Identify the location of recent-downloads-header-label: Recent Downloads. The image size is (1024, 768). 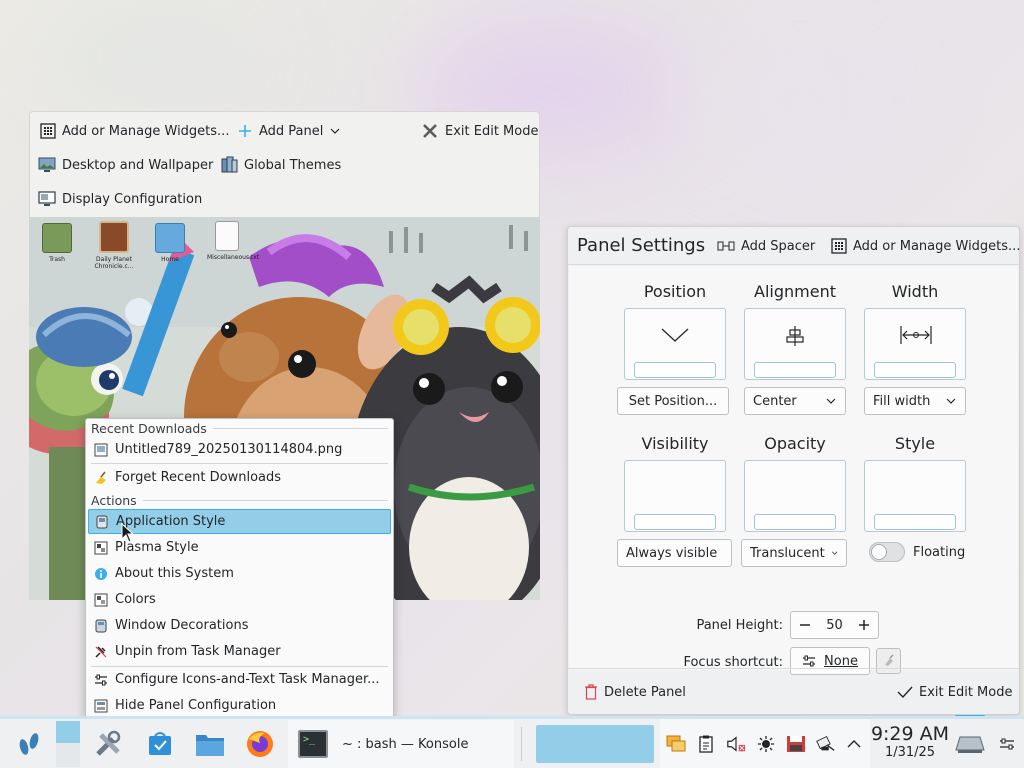
(149, 428).